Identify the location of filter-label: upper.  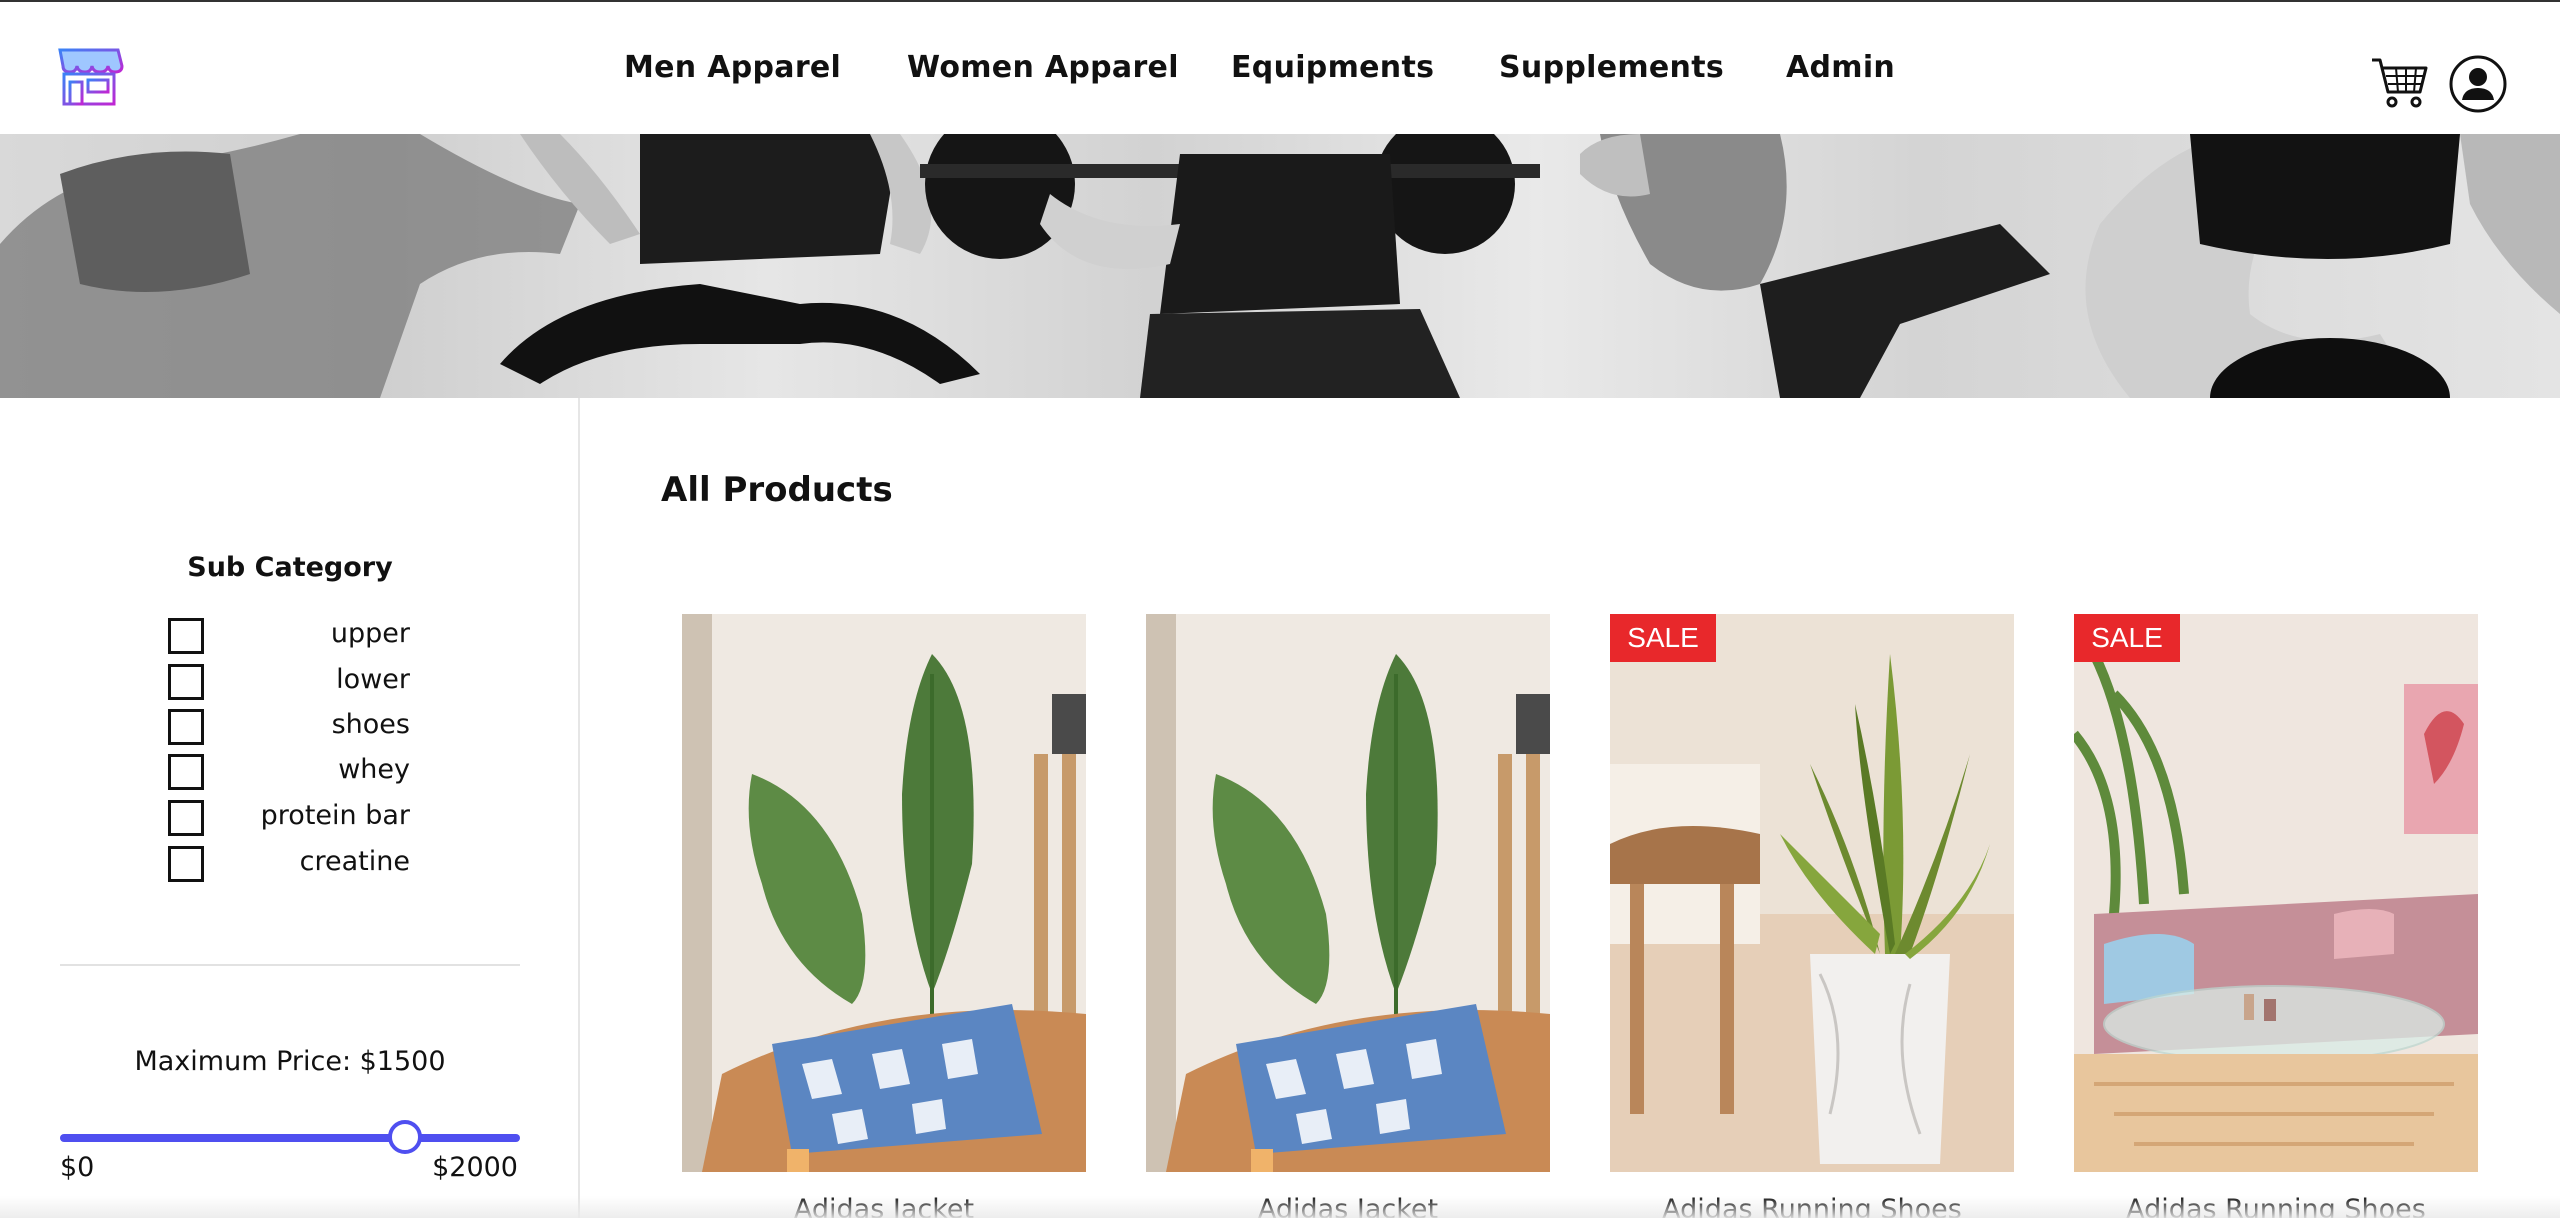
(370, 633).